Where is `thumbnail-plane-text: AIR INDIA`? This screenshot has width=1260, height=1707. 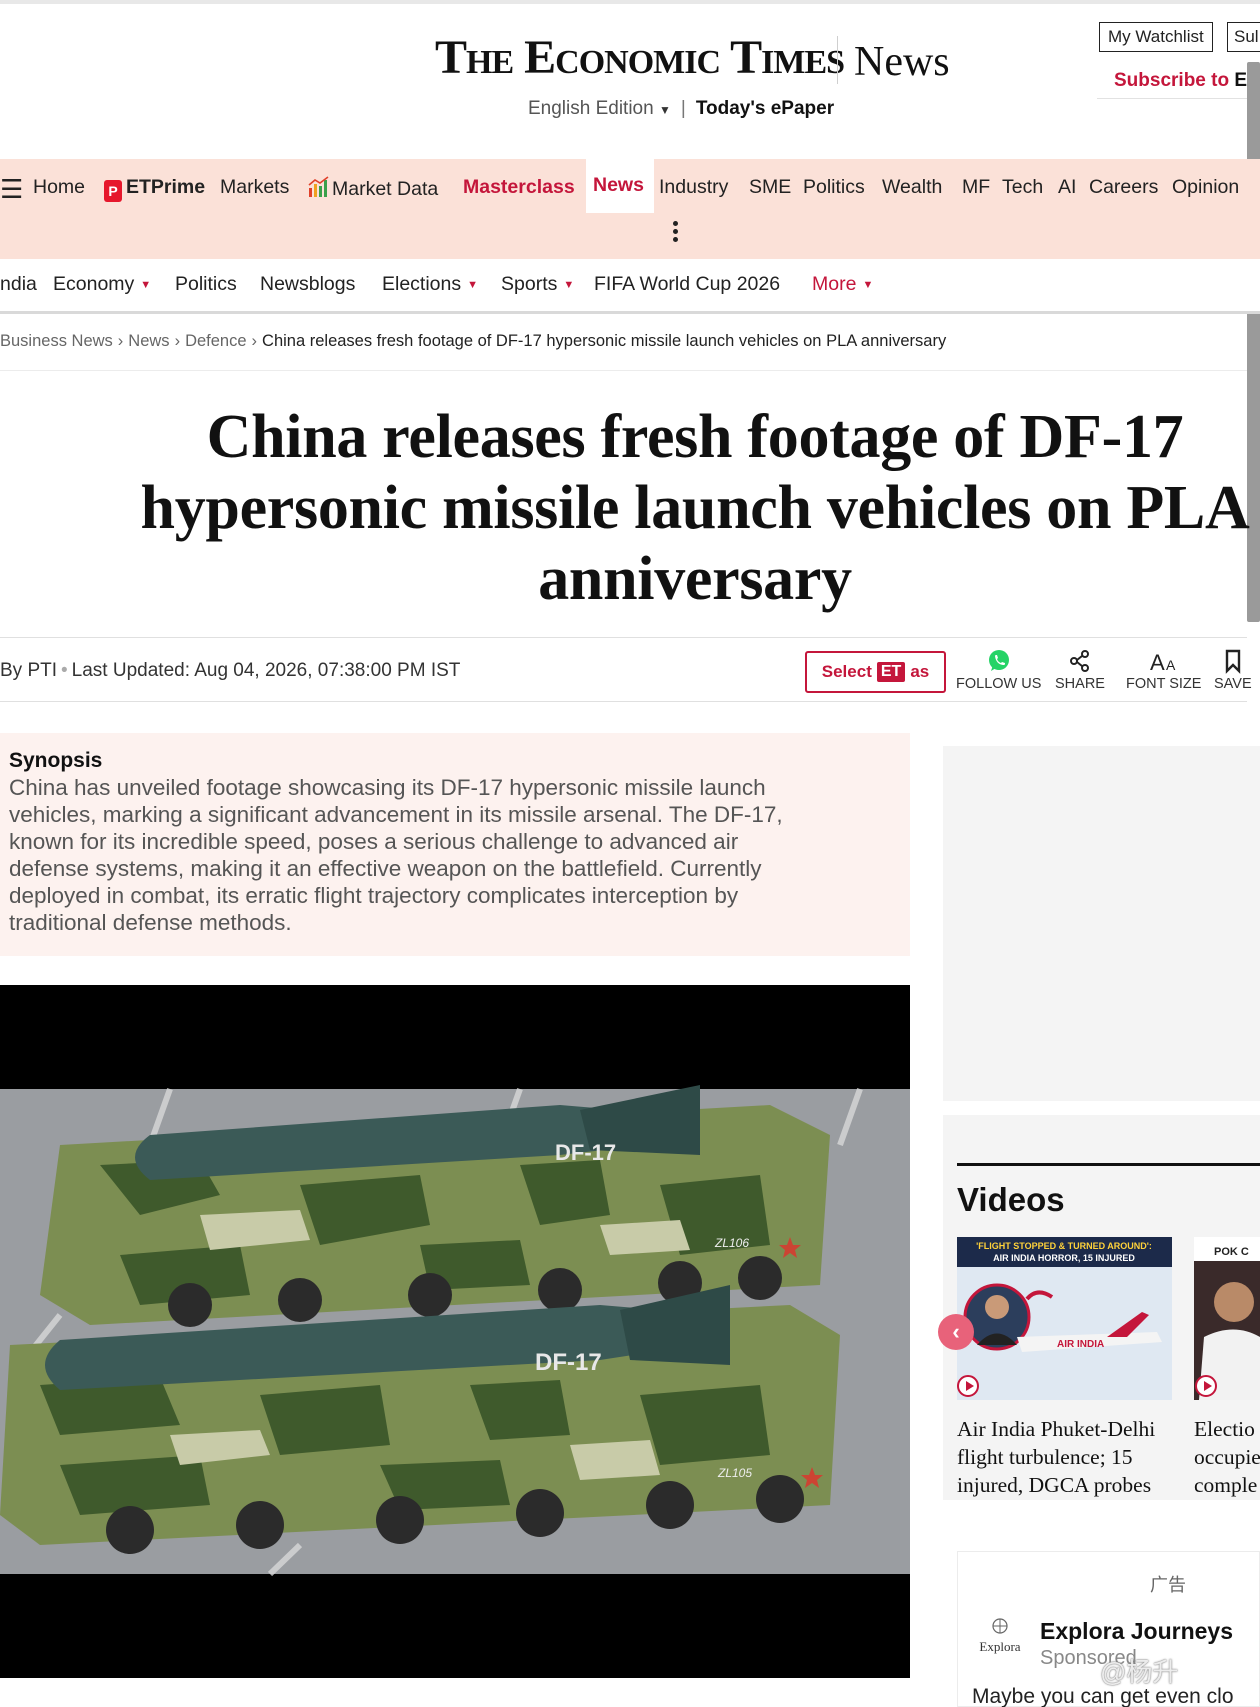 thumbnail-plane-text: AIR INDIA is located at coordinates (1080, 1344).